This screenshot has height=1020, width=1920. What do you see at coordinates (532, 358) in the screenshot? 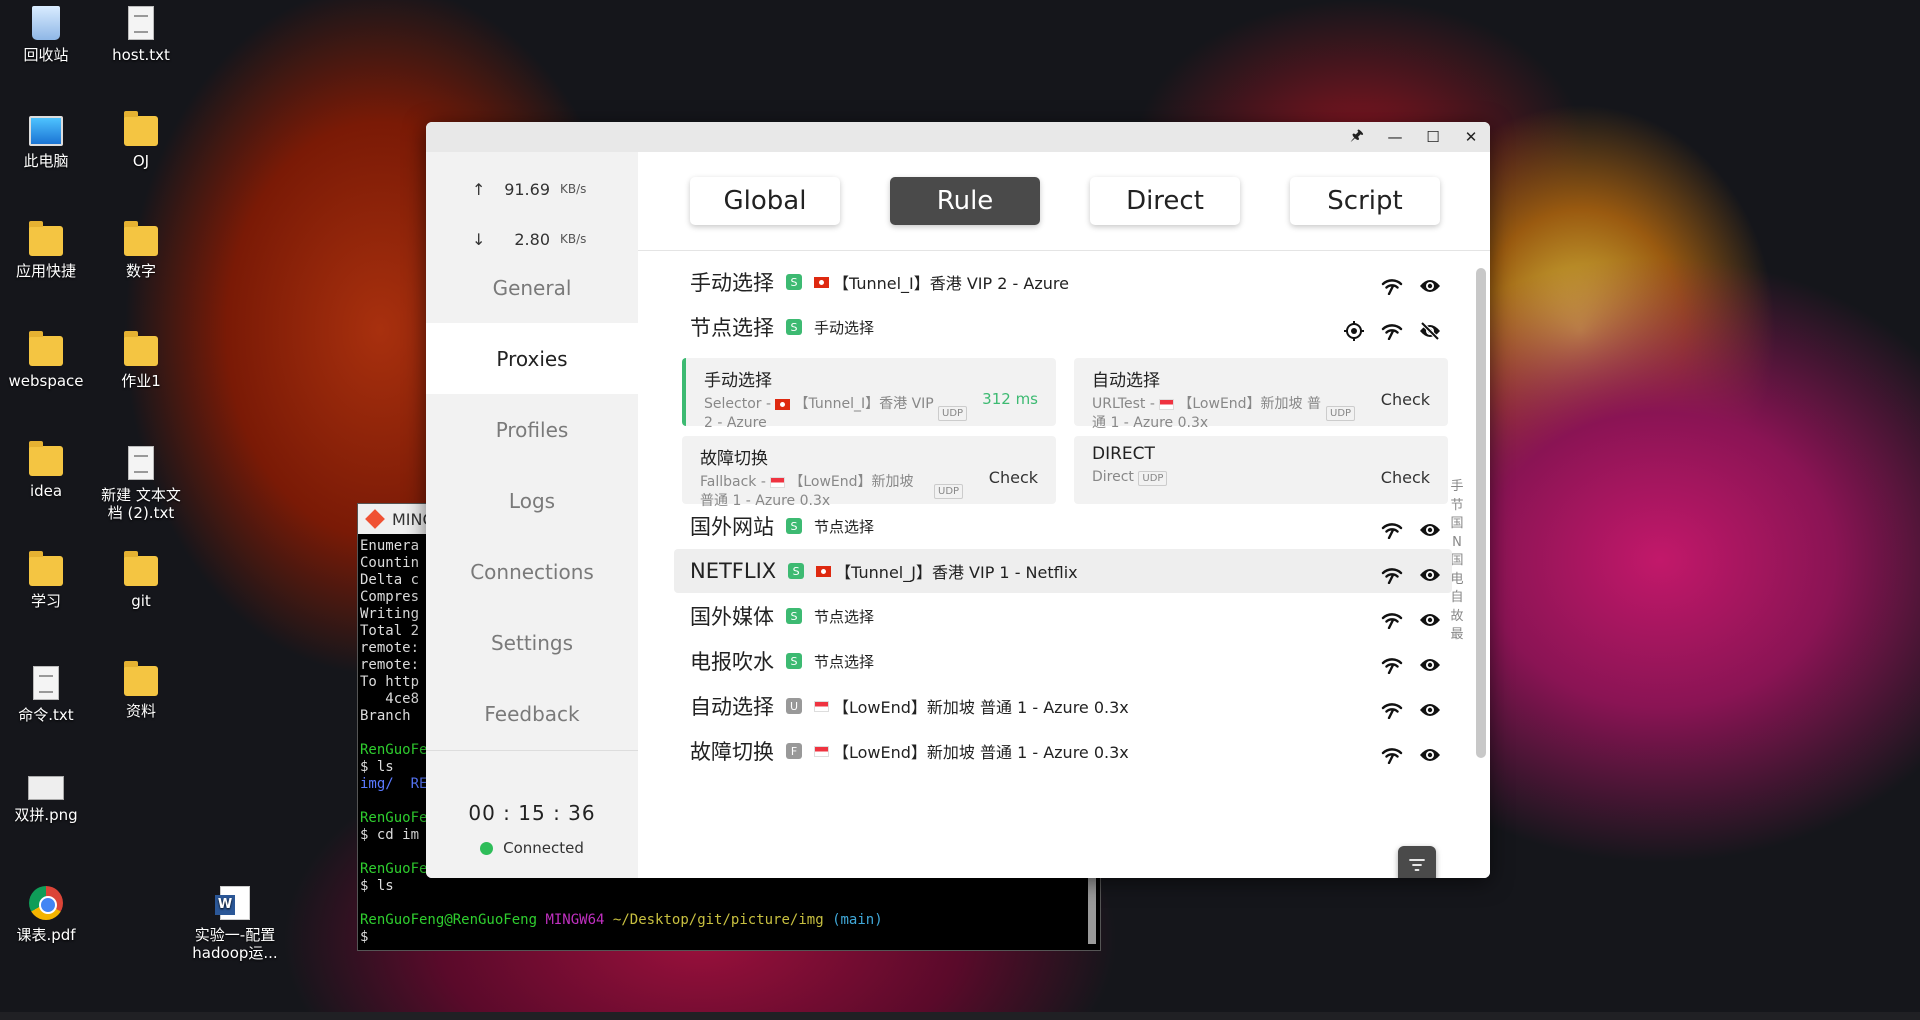
I see `nav-item-proxies: Proxies` at bounding box center [532, 358].